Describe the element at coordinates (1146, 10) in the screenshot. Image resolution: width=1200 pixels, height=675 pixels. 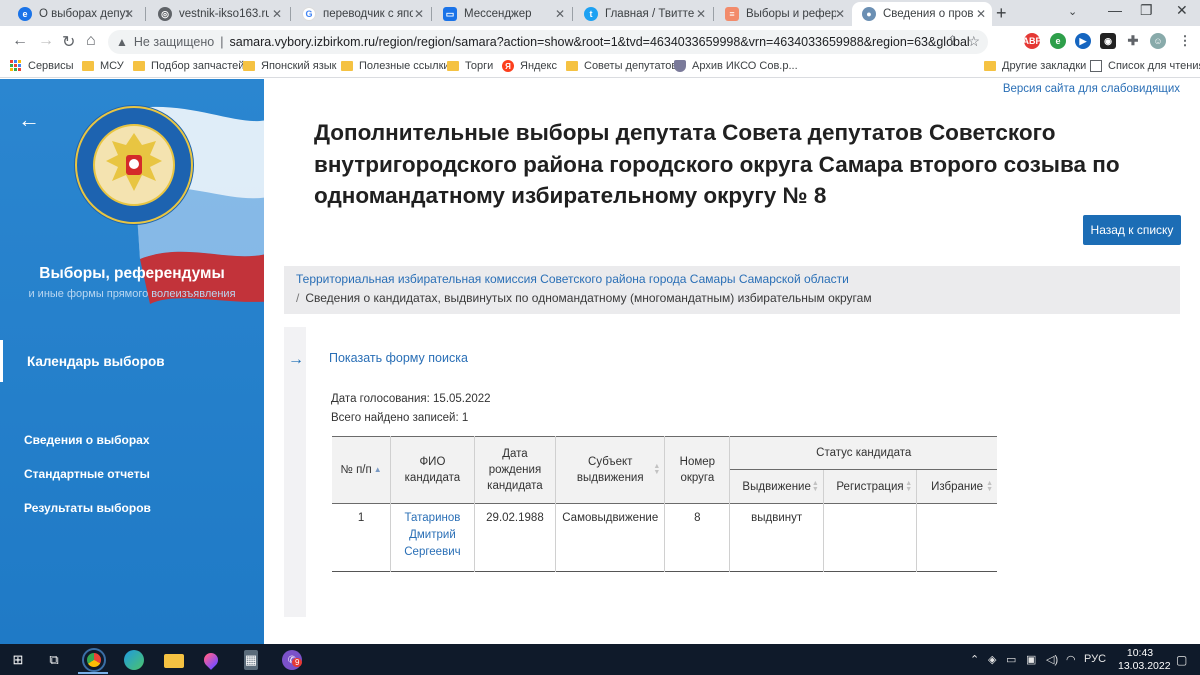
I see `restore-icon: ❐` at that location.